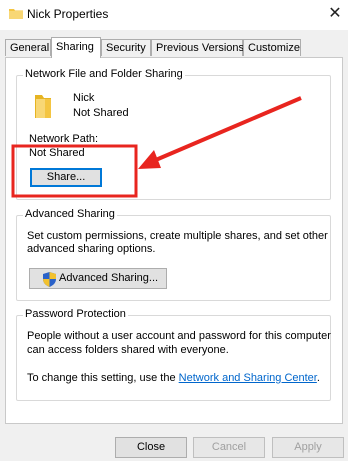  I want to click on folder-name: Nick, so click(84, 98).